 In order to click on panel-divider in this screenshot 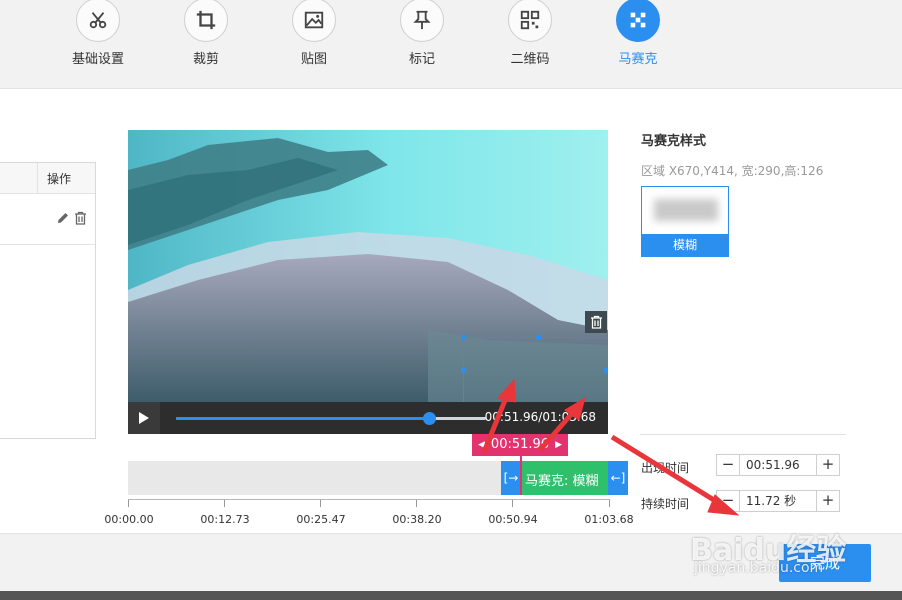, I will do `click(743, 434)`.